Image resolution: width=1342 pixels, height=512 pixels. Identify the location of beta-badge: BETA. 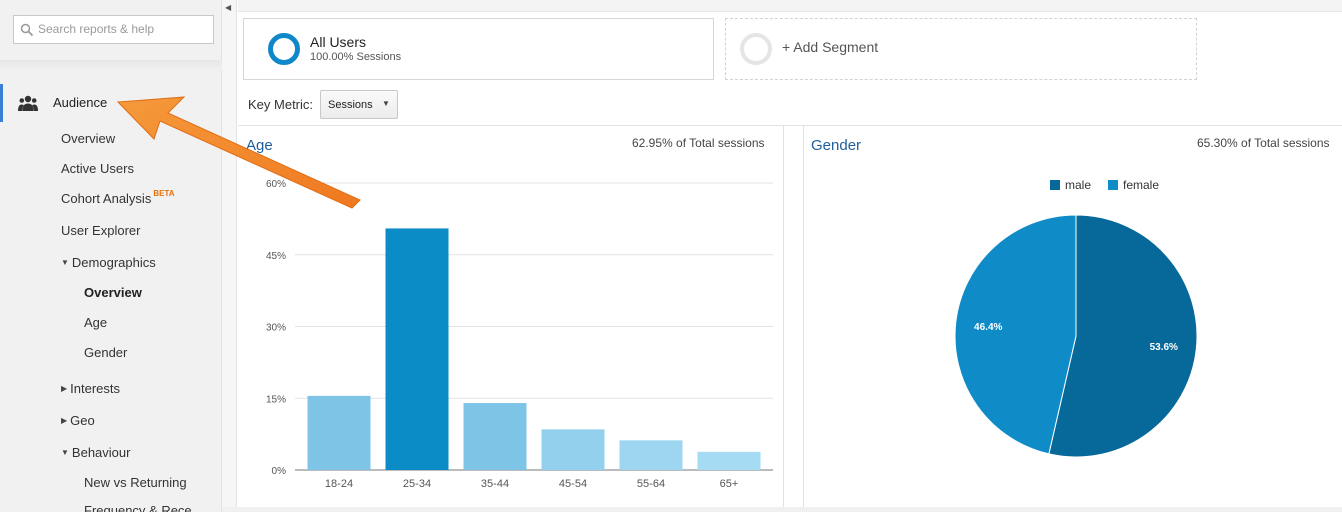
(164, 193).